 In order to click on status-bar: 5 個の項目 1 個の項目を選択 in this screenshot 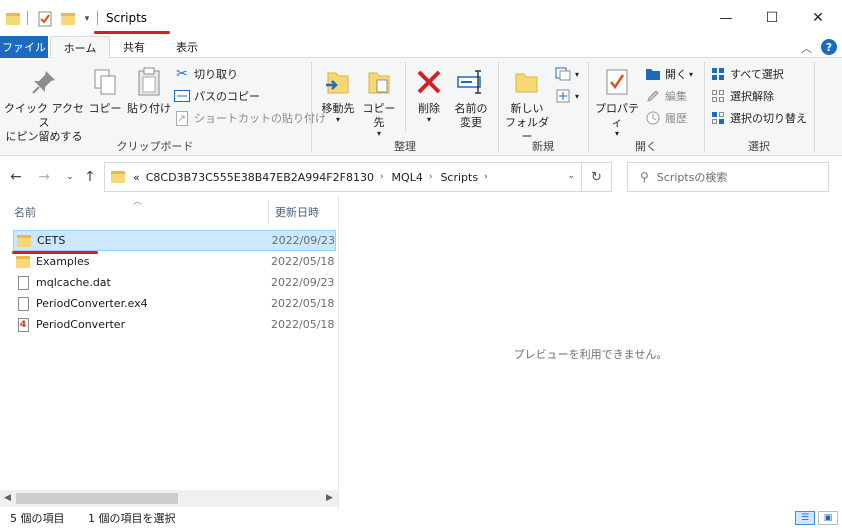, I will do `click(421, 518)`.